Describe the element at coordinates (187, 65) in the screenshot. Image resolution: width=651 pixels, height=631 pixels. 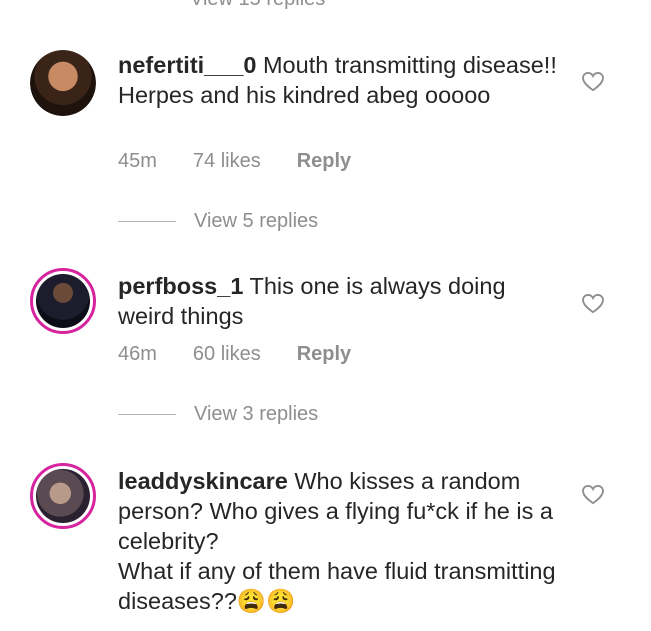
I see `comment-username: nefertiti___0` at that location.